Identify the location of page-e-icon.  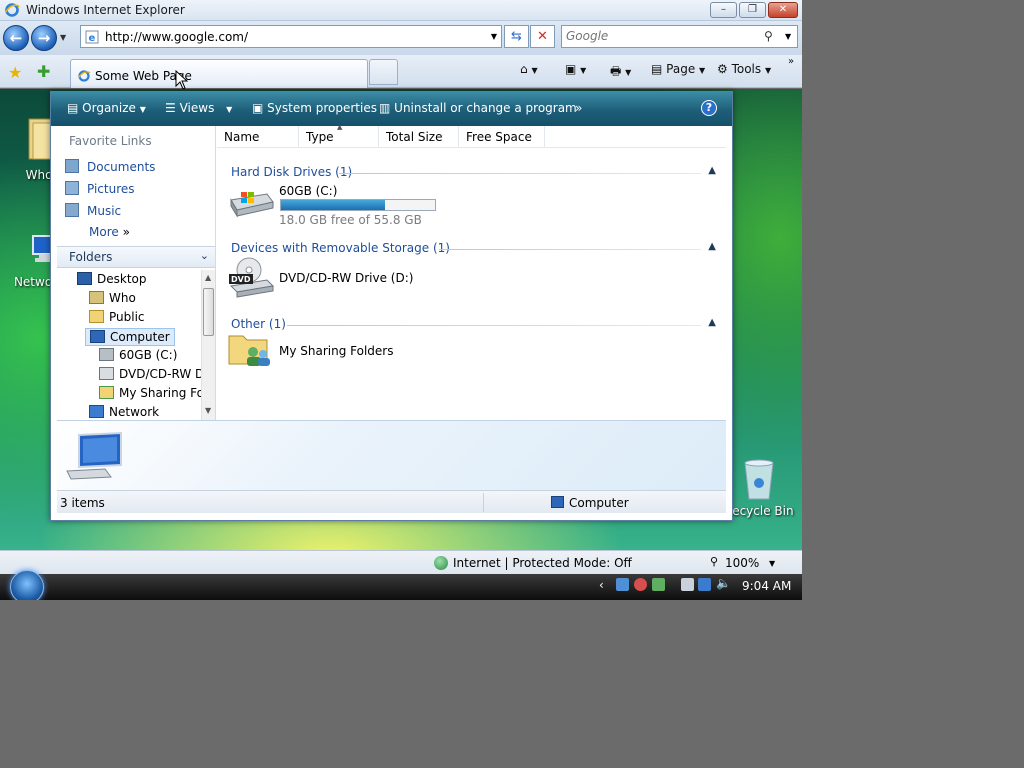
(84, 76).